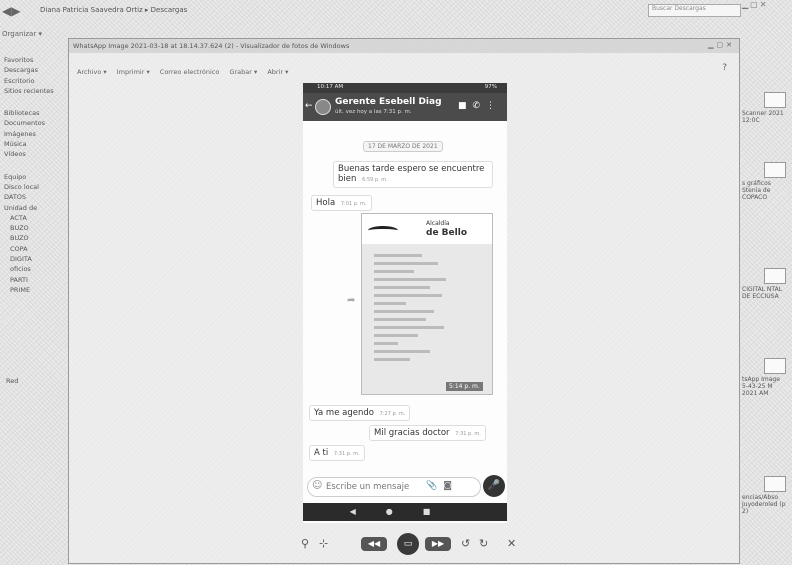 Image resolution: width=792 pixels, height=565 pixels. I want to click on file-thumbnail: tsApp Image 5-43-25 M 2021 AM, so click(764, 377).